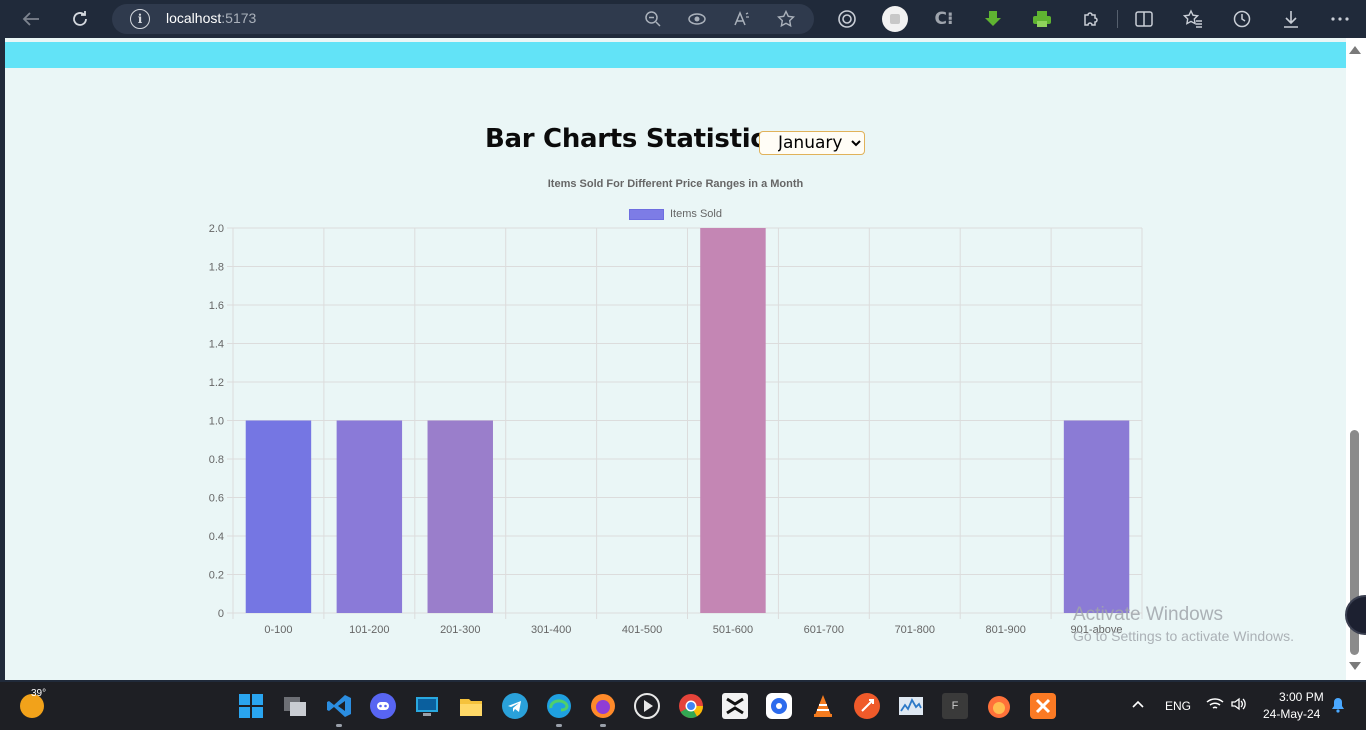  Describe the element at coordinates (1138, 704) in the screenshot. I see `show-hidden-icons-chevron-icon` at that location.